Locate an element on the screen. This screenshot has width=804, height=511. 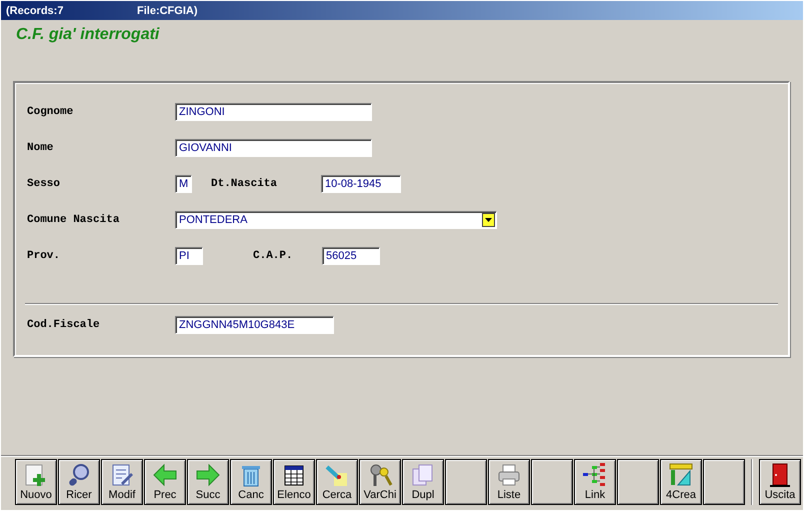
input-field: ZINGONI is located at coordinates (273, 112).